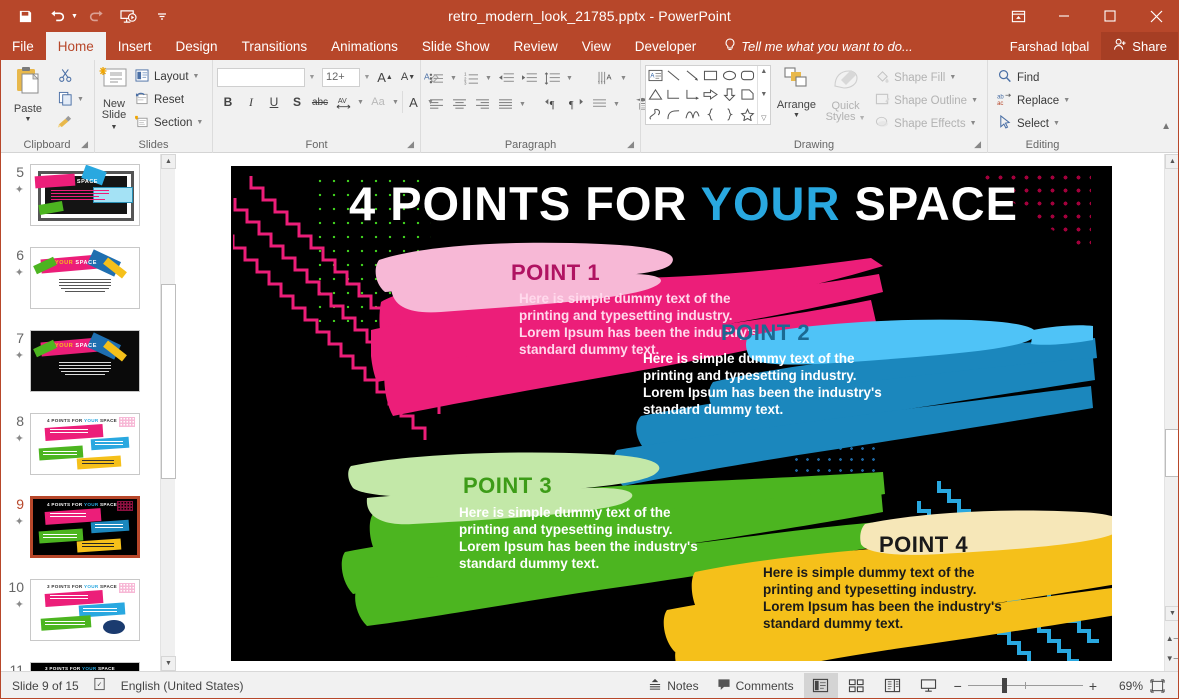  Describe the element at coordinates (977, 144) in the screenshot. I see `drawing-dialog-launcher: ◢` at that location.